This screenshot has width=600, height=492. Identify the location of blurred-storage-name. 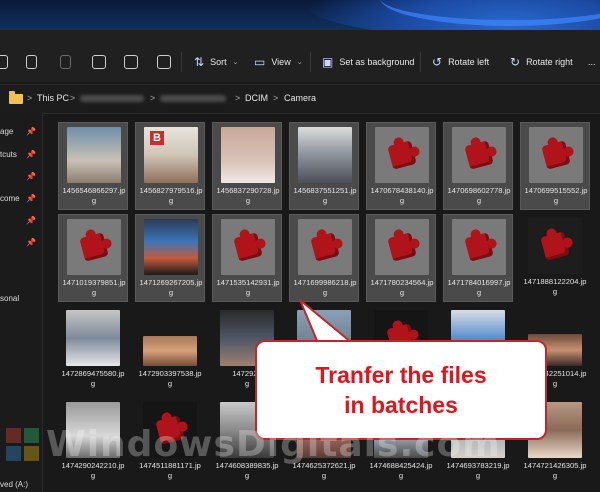
(193, 98).